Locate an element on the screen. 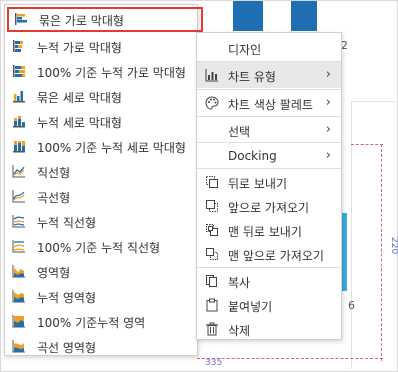 The height and width of the screenshot is (372, 398). menu-item-bring-forward: 앞으로 가져오기 is located at coordinates (269, 206).